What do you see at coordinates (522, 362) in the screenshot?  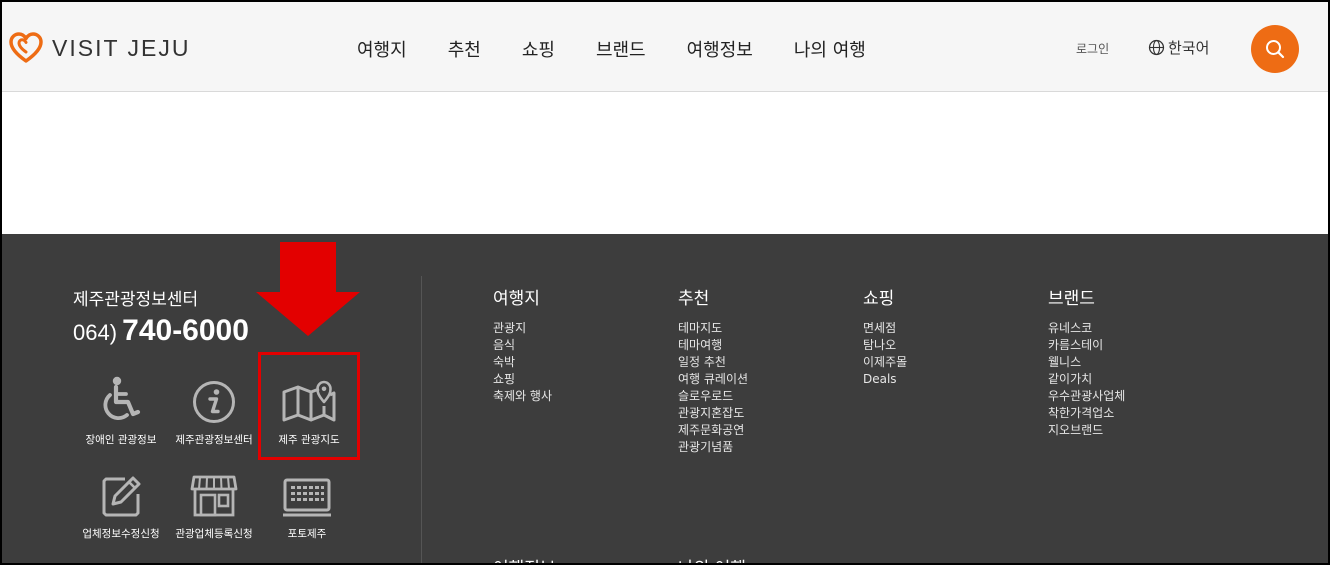 I see `footer-link: 숙박` at bounding box center [522, 362].